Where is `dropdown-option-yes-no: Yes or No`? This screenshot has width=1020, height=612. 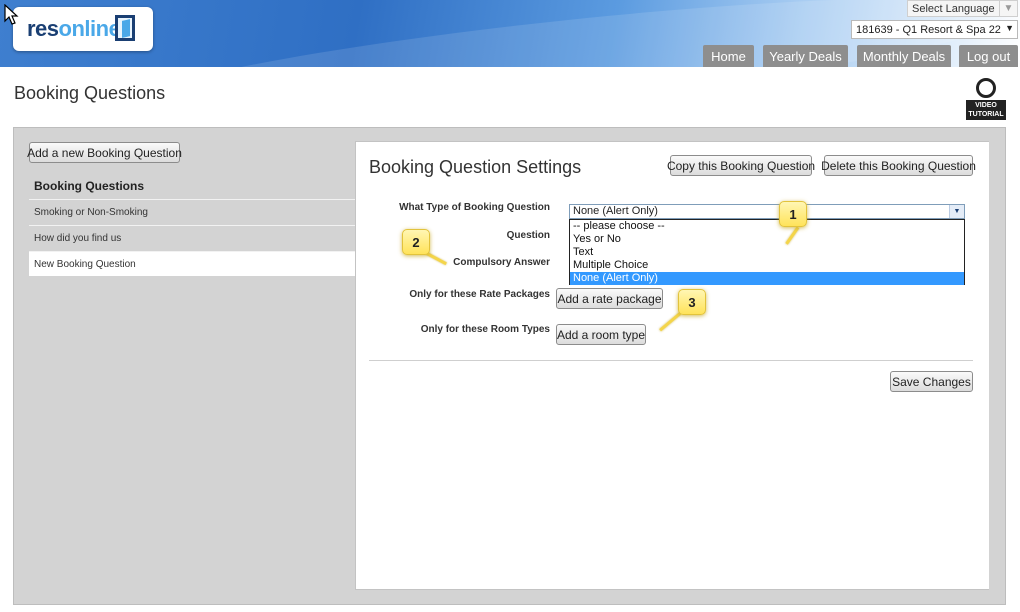
dropdown-option-yes-no: Yes or No is located at coordinates (767, 239).